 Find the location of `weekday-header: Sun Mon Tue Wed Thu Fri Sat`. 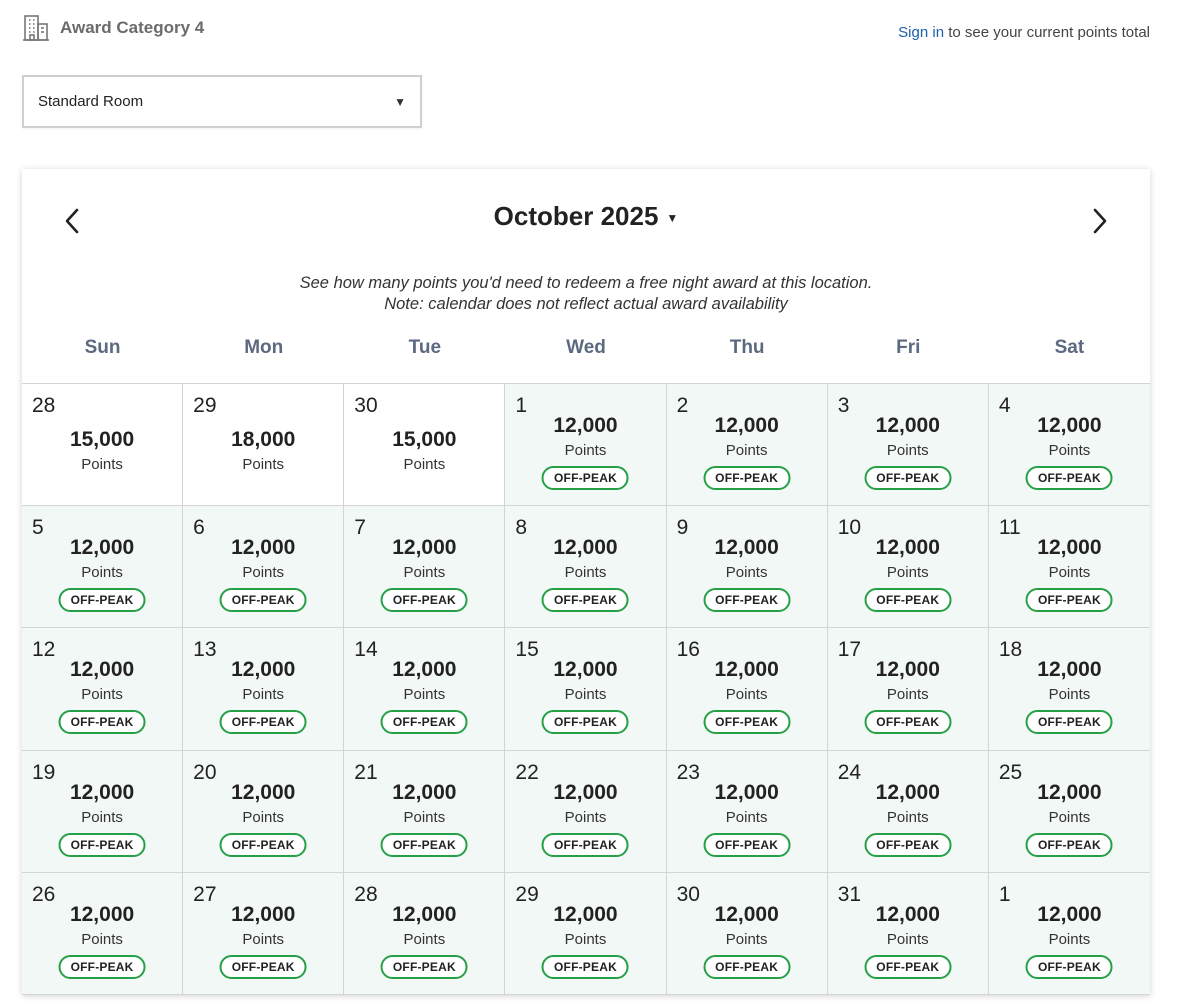

weekday-header: Sun Mon Tue Wed Thu Fri Sat is located at coordinates (586, 357).